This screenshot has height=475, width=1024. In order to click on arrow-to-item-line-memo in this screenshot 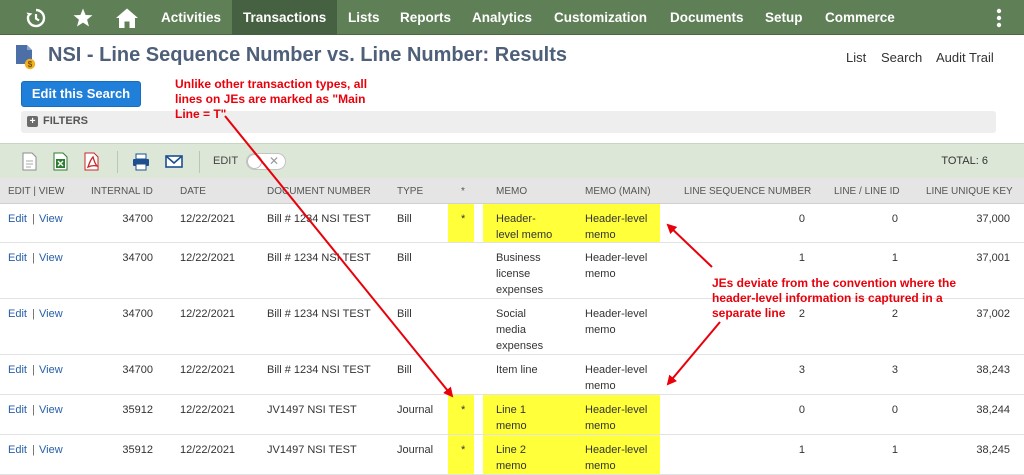, I will do `click(693, 353)`.